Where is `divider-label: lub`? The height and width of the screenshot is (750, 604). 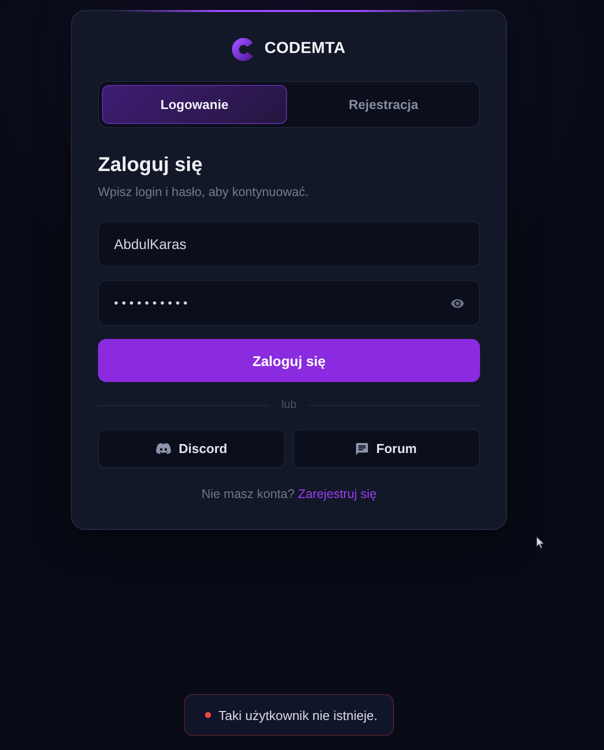
divider-label: lub is located at coordinates (289, 405).